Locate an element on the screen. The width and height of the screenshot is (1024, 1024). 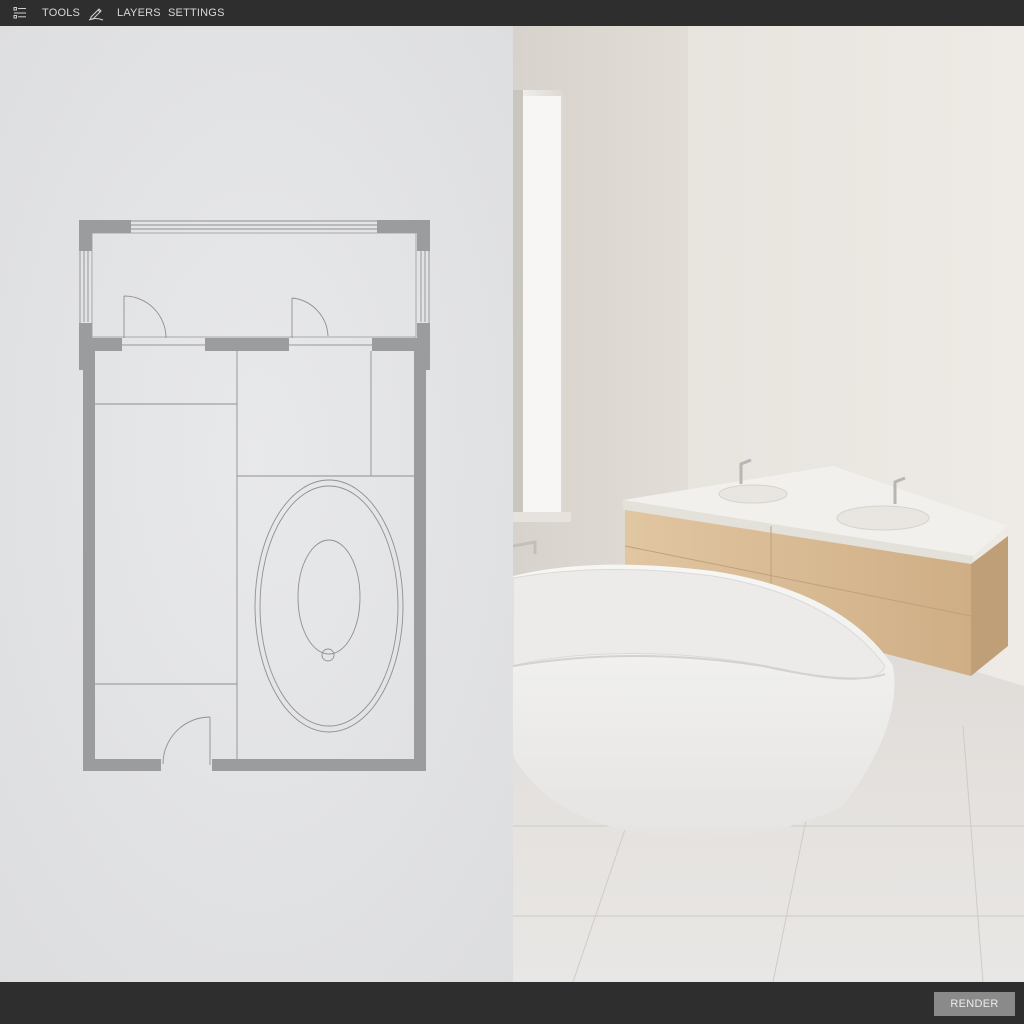
tools-menu-label: TOOLS is located at coordinates (61, 13).